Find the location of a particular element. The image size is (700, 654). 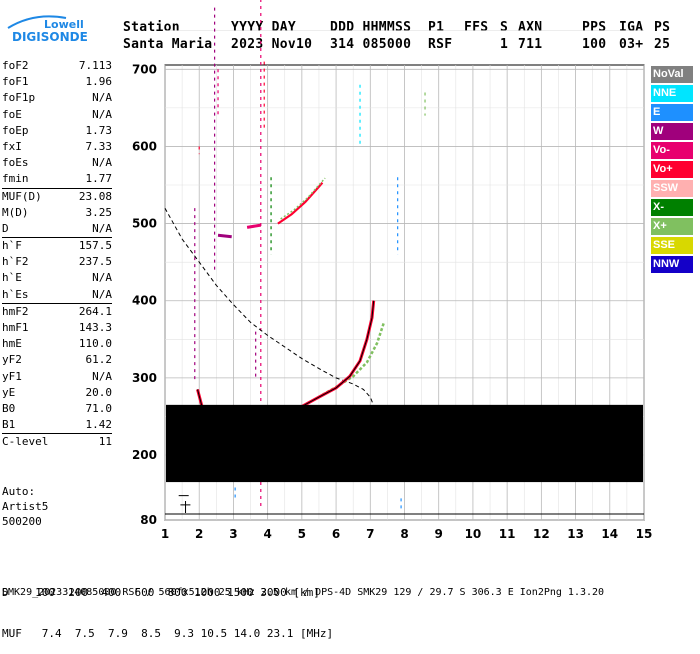

polarization-legend: NoVal NNE E W Vo- Vo+ SSW X- X+ SSE NNW is located at coordinates (672, 170).